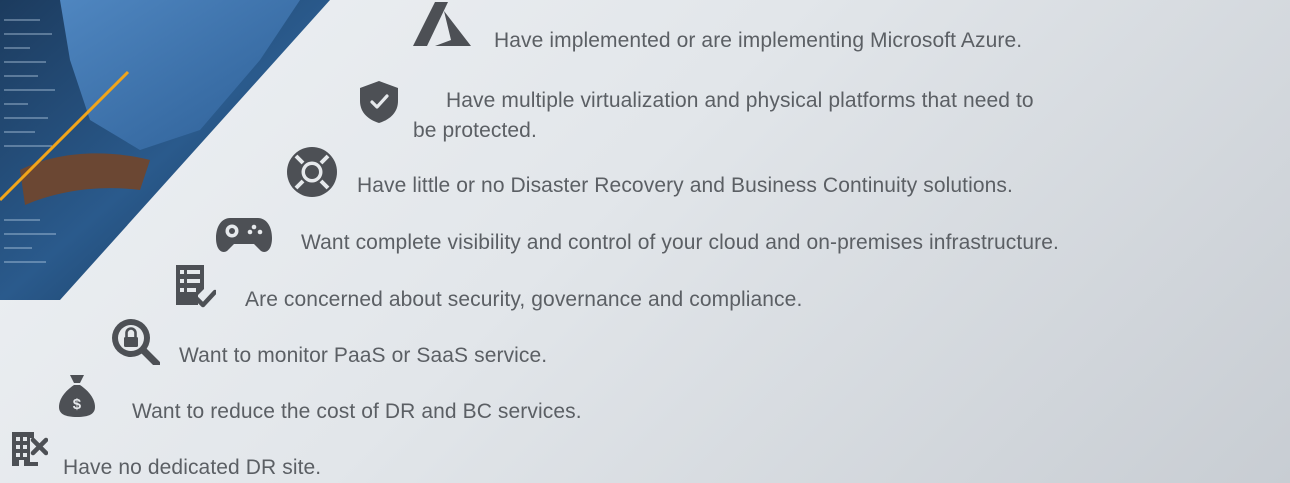  Describe the element at coordinates (244, 235) in the screenshot. I see `gamepad-icon` at that location.